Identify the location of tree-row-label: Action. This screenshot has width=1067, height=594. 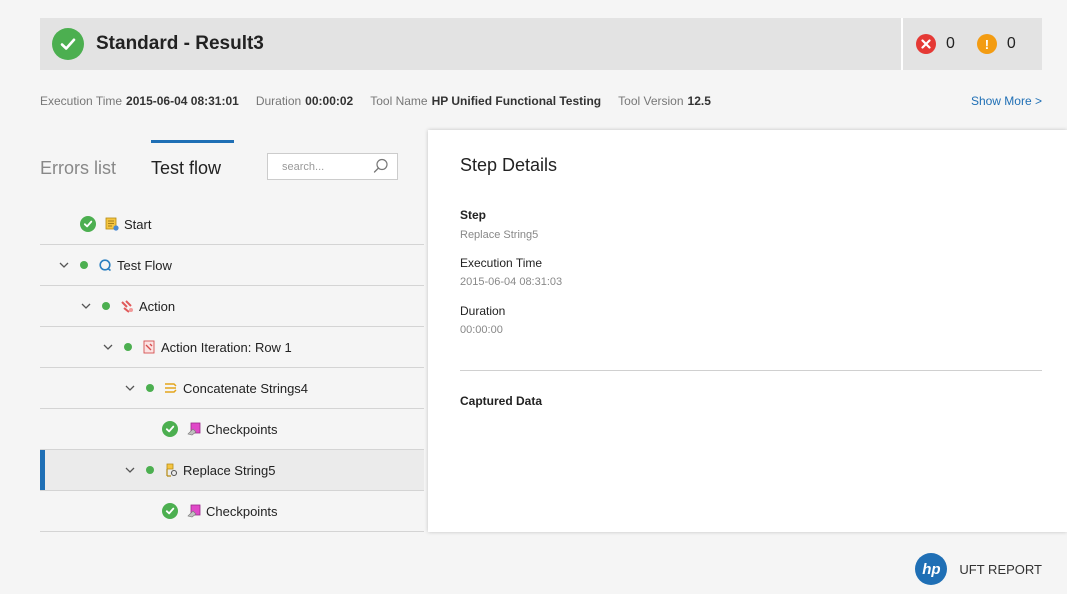
(157, 306).